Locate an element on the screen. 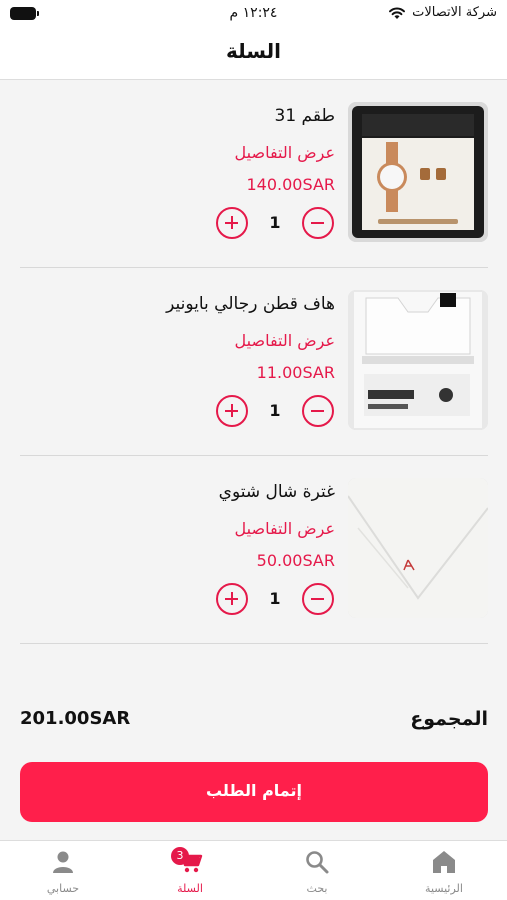 This screenshot has height=900, width=507. watch-gift-set-image is located at coordinates (418, 172).